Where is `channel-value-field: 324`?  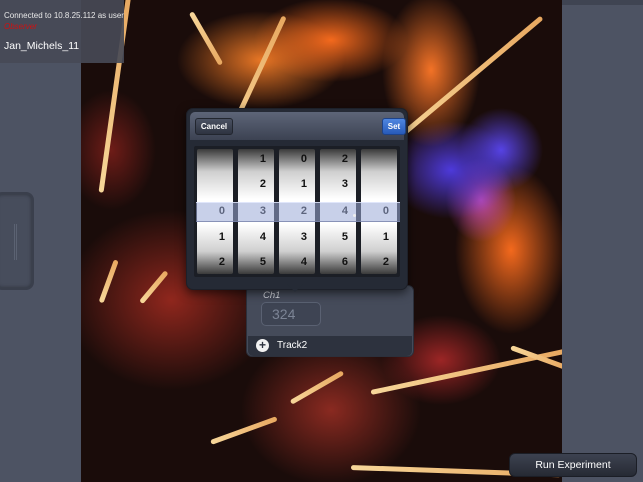
channel-value-field: 324 is located at coordinates (291, 314).